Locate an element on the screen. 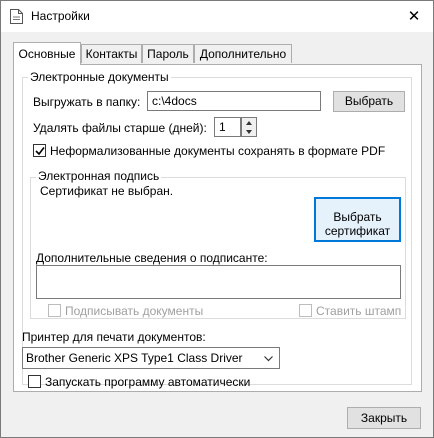  select-cert-line1: Выбрать is located at coordinates (357, 217).